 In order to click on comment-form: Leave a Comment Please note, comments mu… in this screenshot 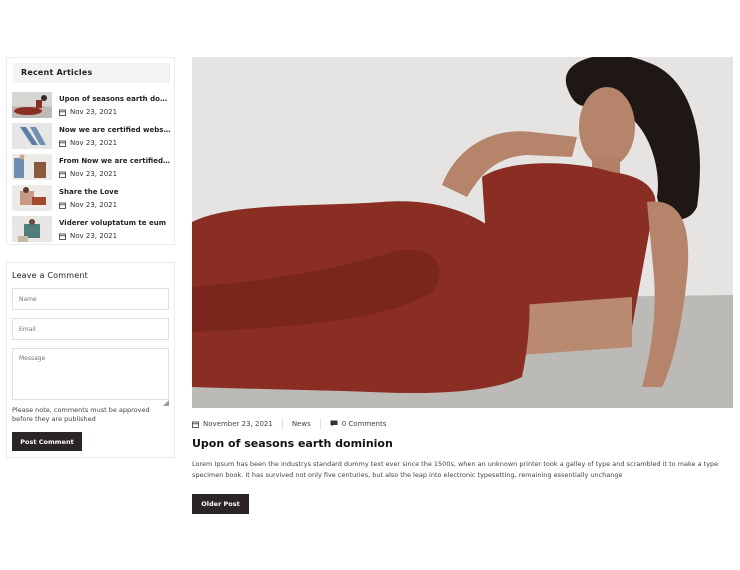, I will do `click(90, 360)`.